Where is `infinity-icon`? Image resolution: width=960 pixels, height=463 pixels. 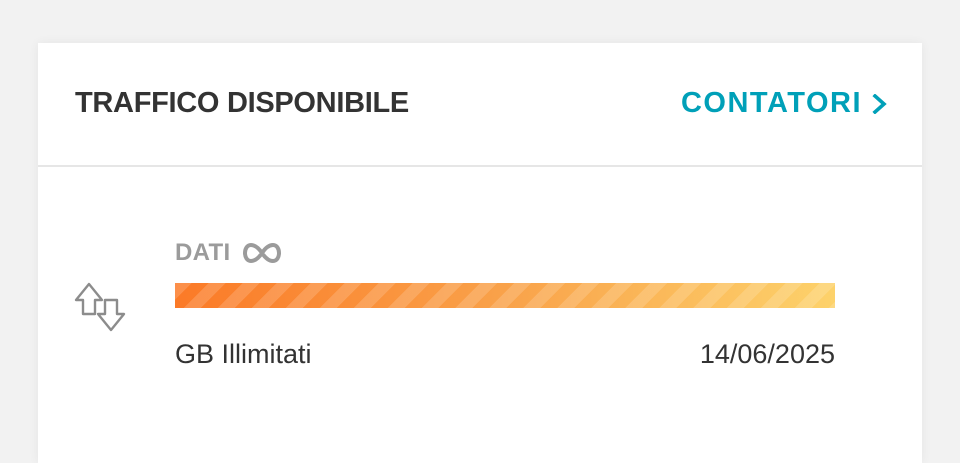 infinity-icon is located at coordinates (262, 253).